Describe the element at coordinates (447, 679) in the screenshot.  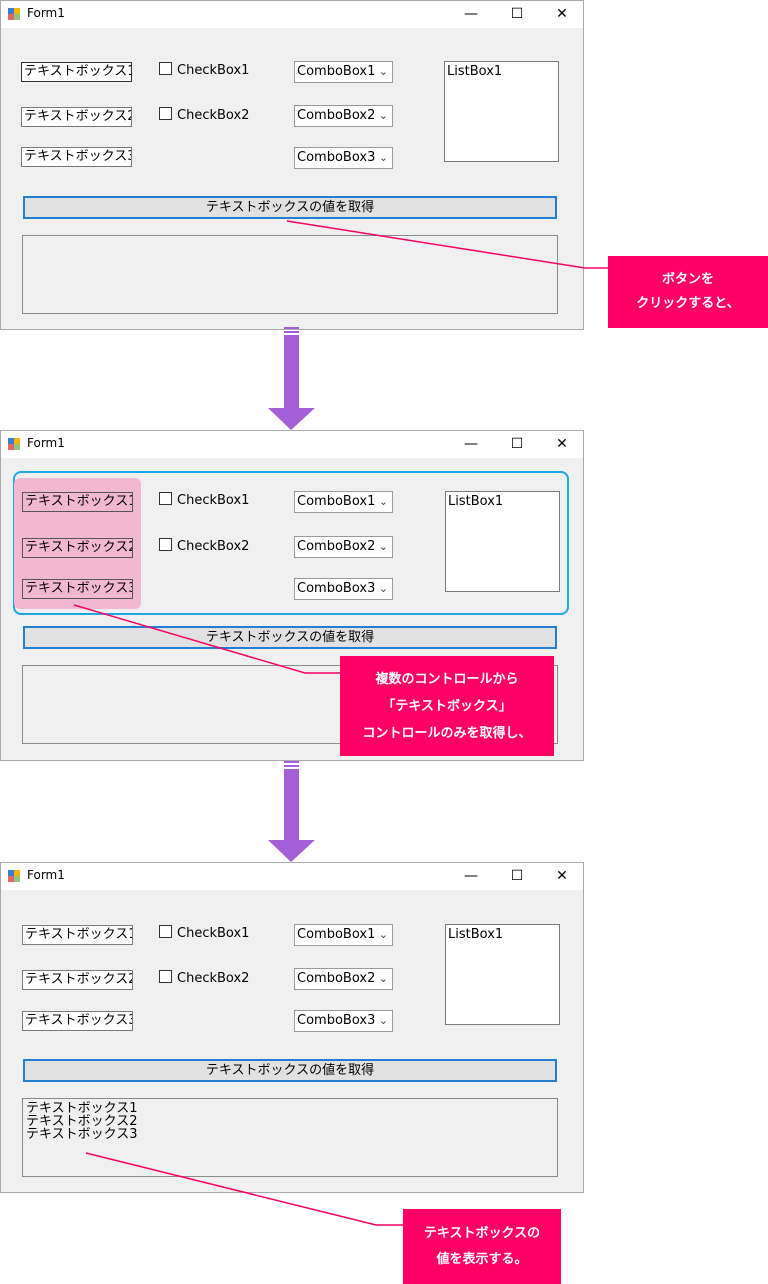
I see `callout-line: 複数のコントロールから` at that location.